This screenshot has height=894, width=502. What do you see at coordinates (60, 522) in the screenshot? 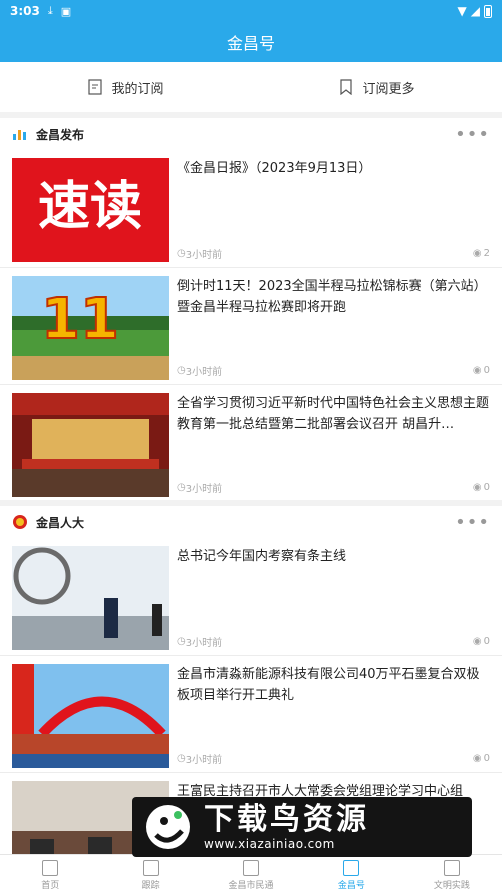
I see `section-title: 金昌人大` at bounding box center [60, 522].